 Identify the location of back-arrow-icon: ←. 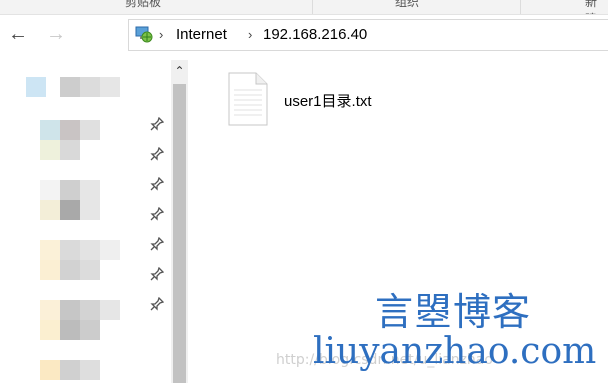
(18, 34).